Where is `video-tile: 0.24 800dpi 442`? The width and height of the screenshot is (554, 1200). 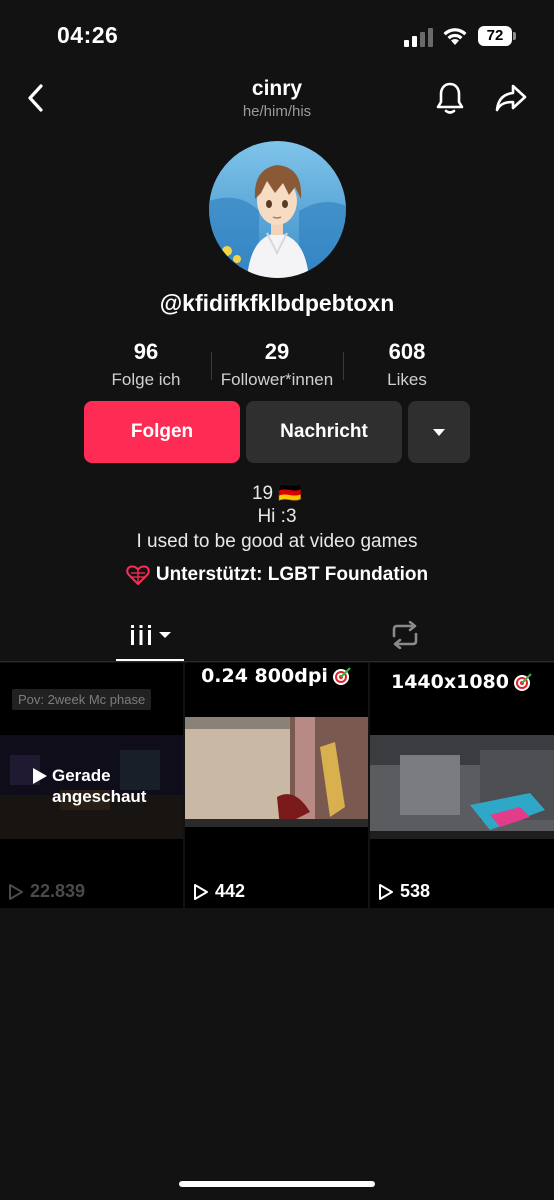
video-tile: 0.24 800dpi 442 is located at coordinates (276, 785).